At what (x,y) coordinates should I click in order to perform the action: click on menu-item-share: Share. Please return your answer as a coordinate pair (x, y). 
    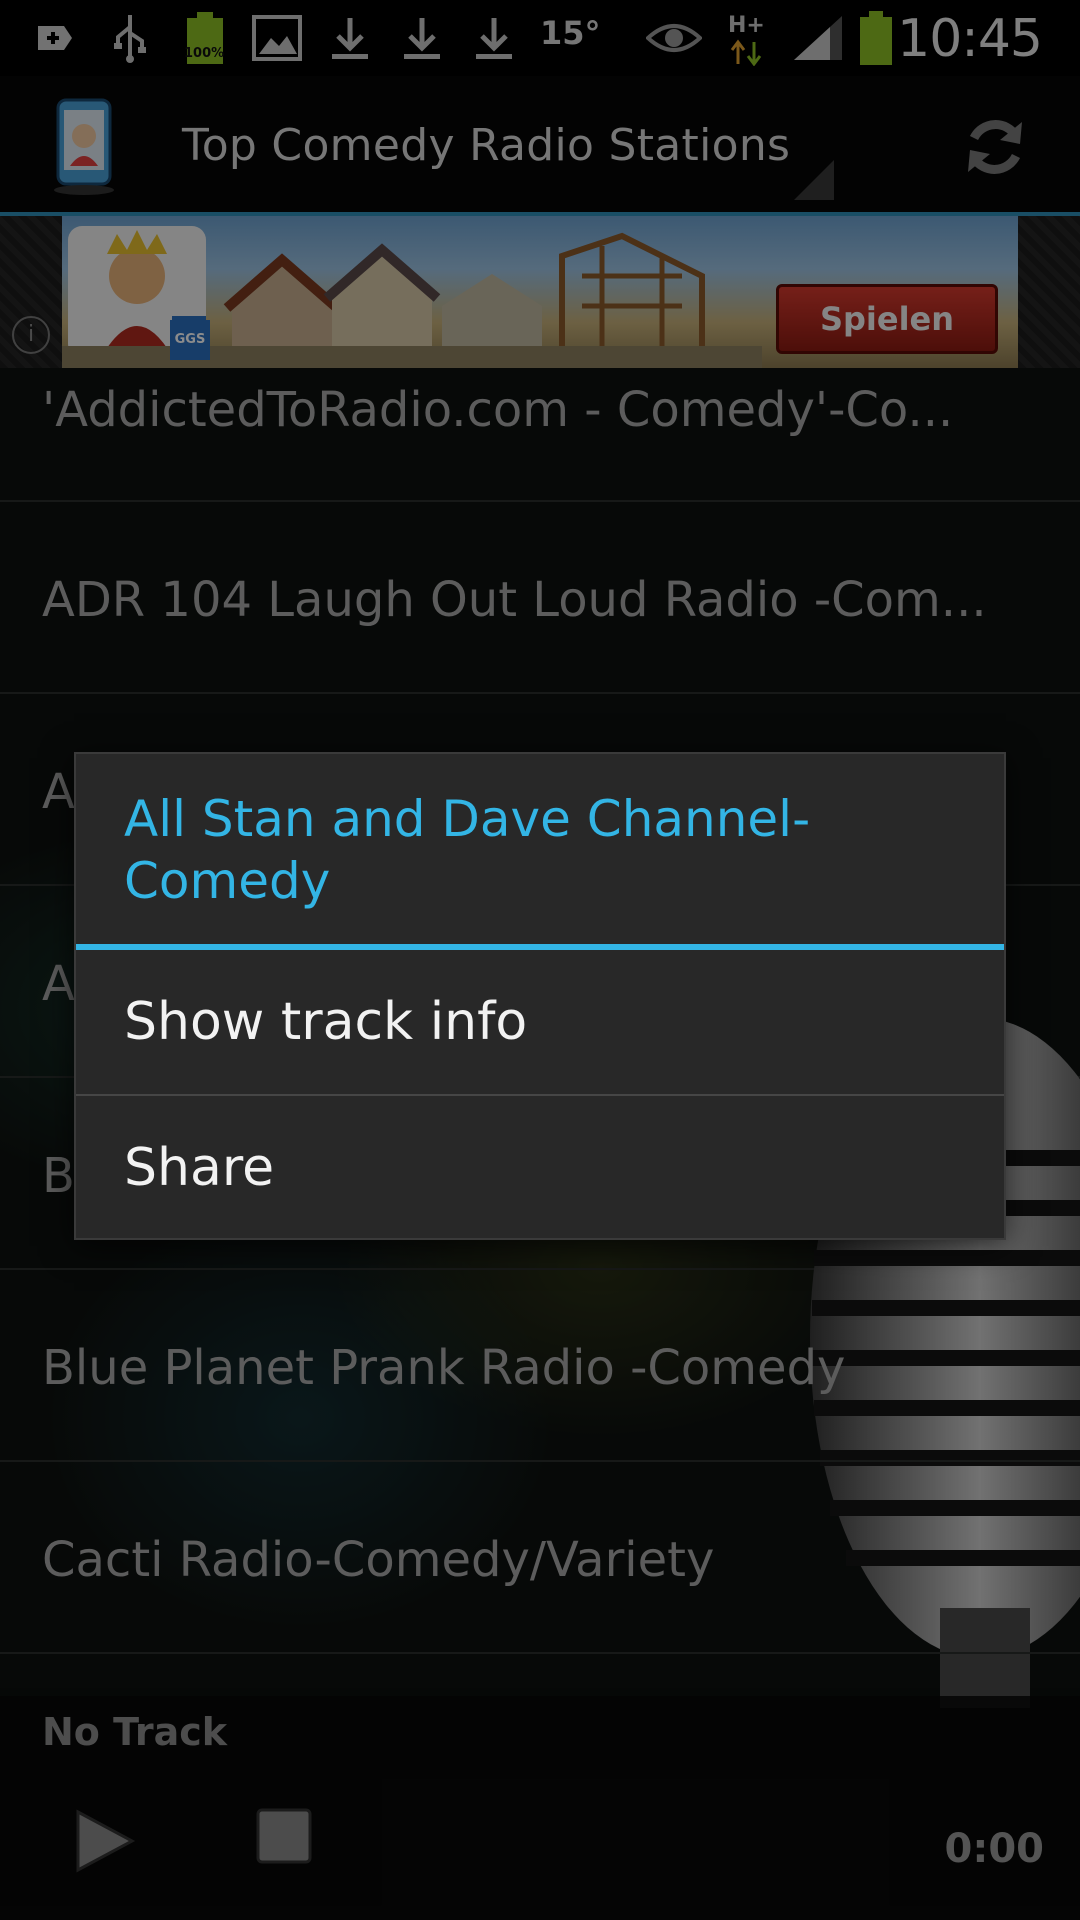
    Looking at the image, I should click on (540, 1168).